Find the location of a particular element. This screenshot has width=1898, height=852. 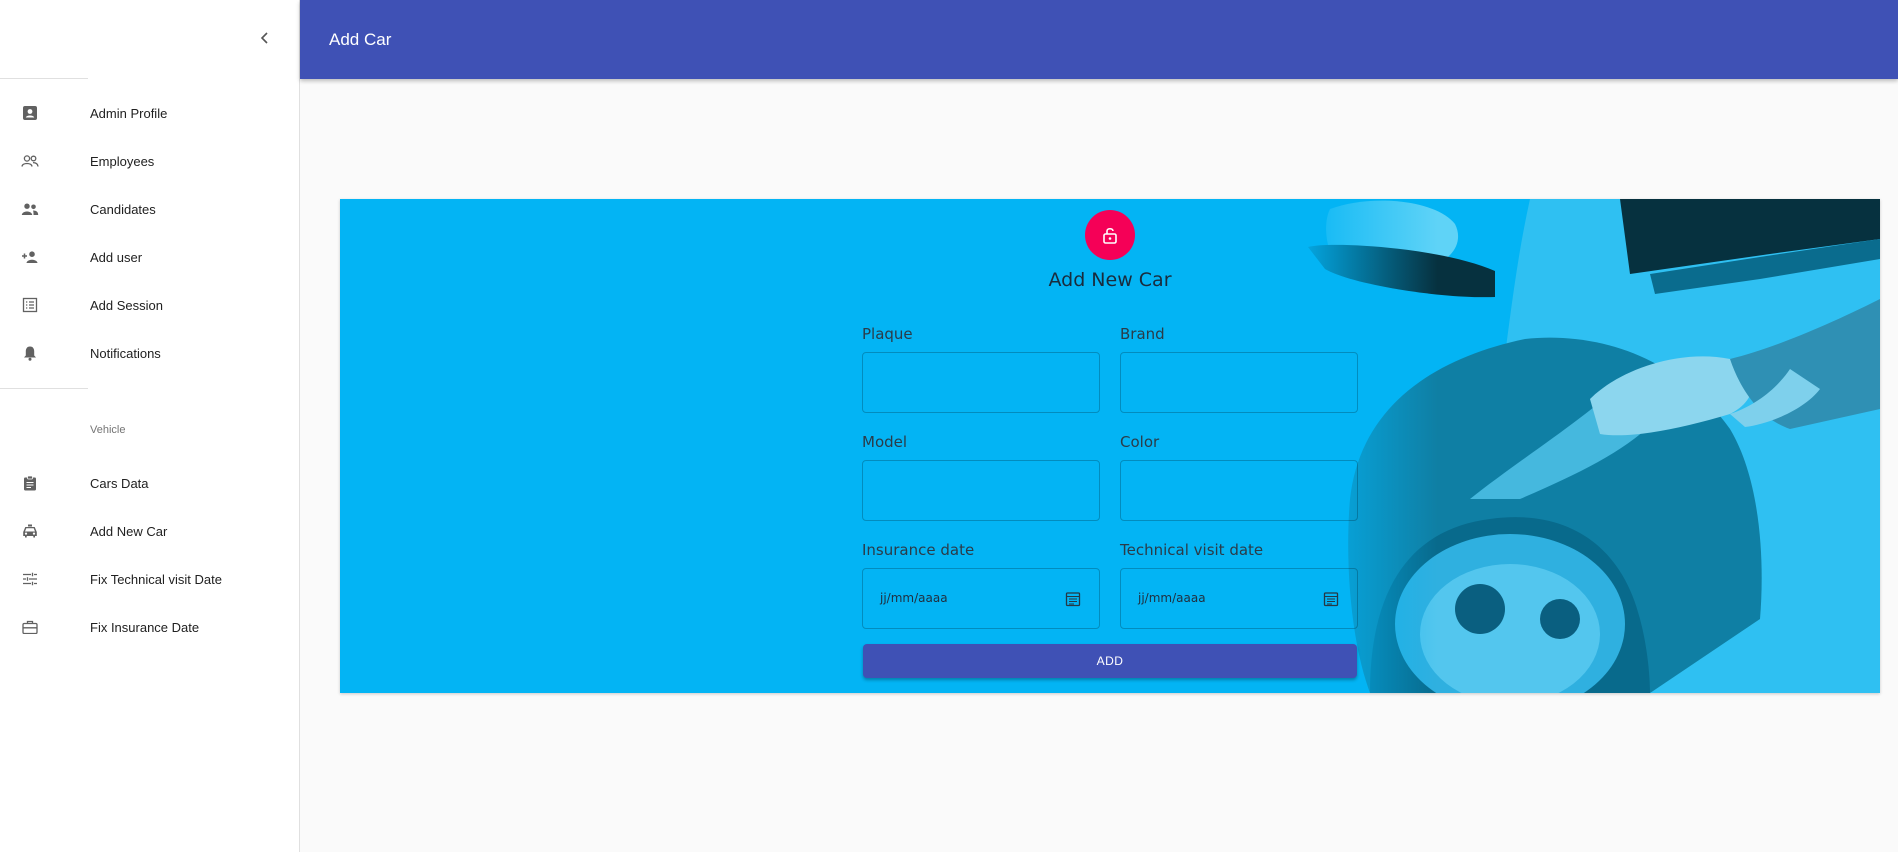

chevron-left-icon is located at coordinates (264, 38).